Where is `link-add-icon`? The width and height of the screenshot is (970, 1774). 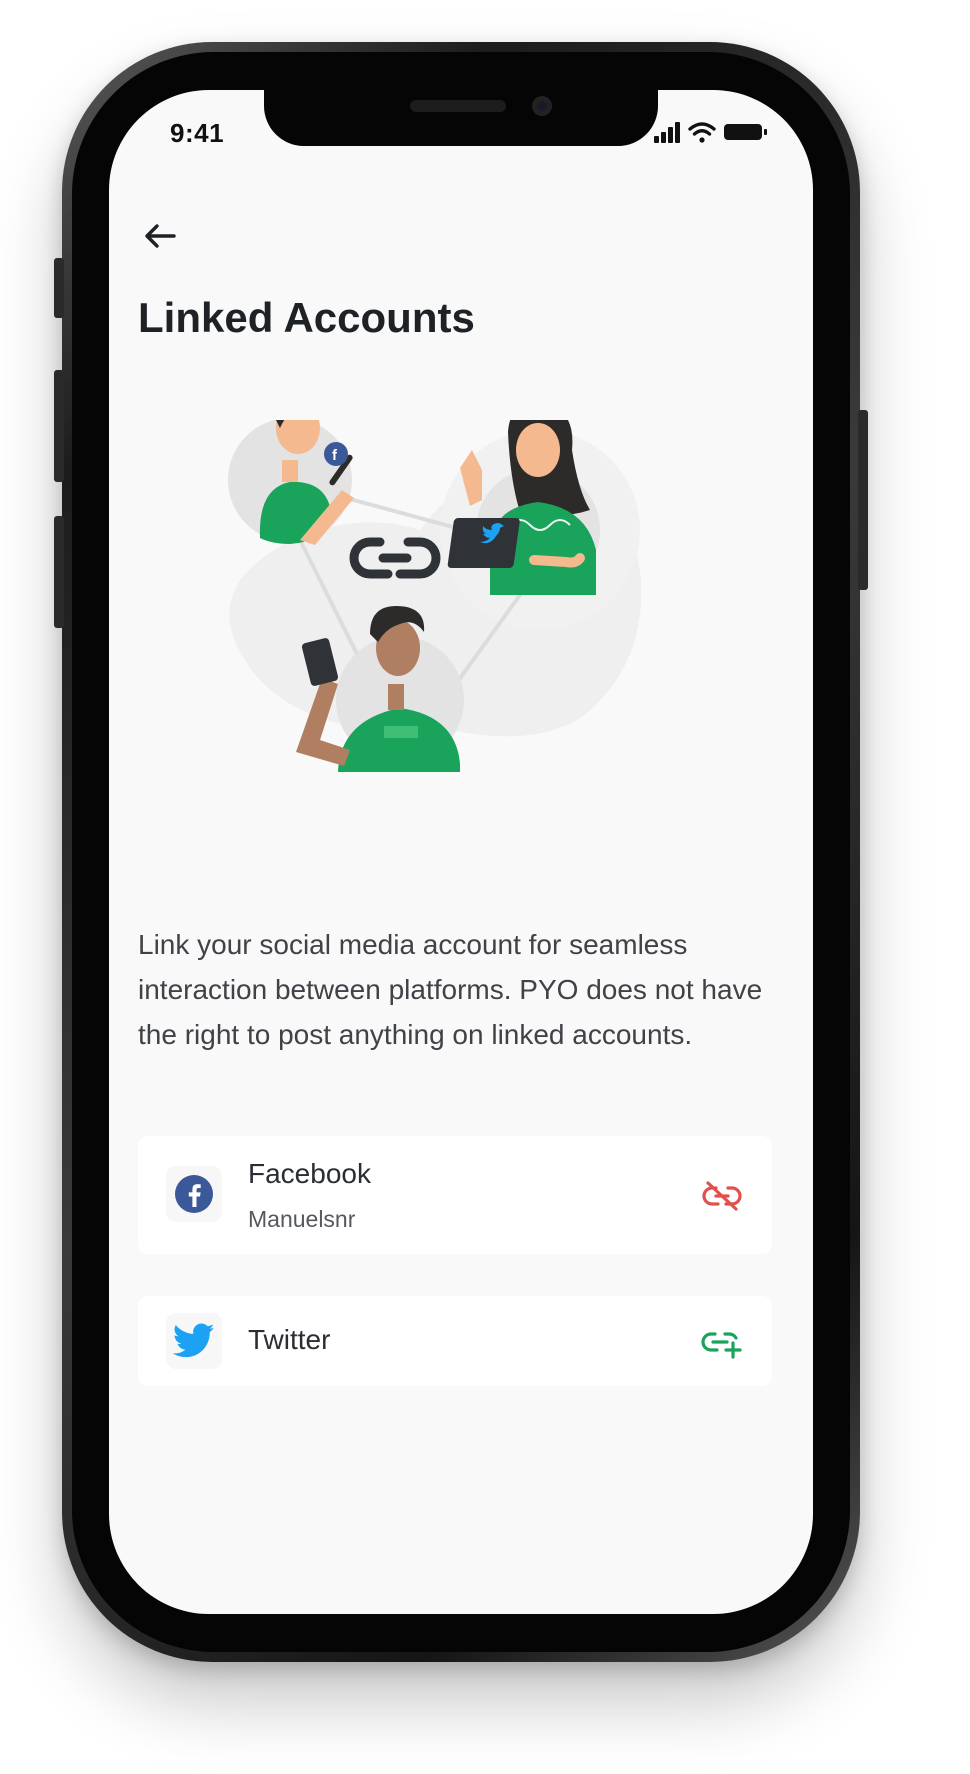 link-add-icon is located at coordinates (721, 1345).